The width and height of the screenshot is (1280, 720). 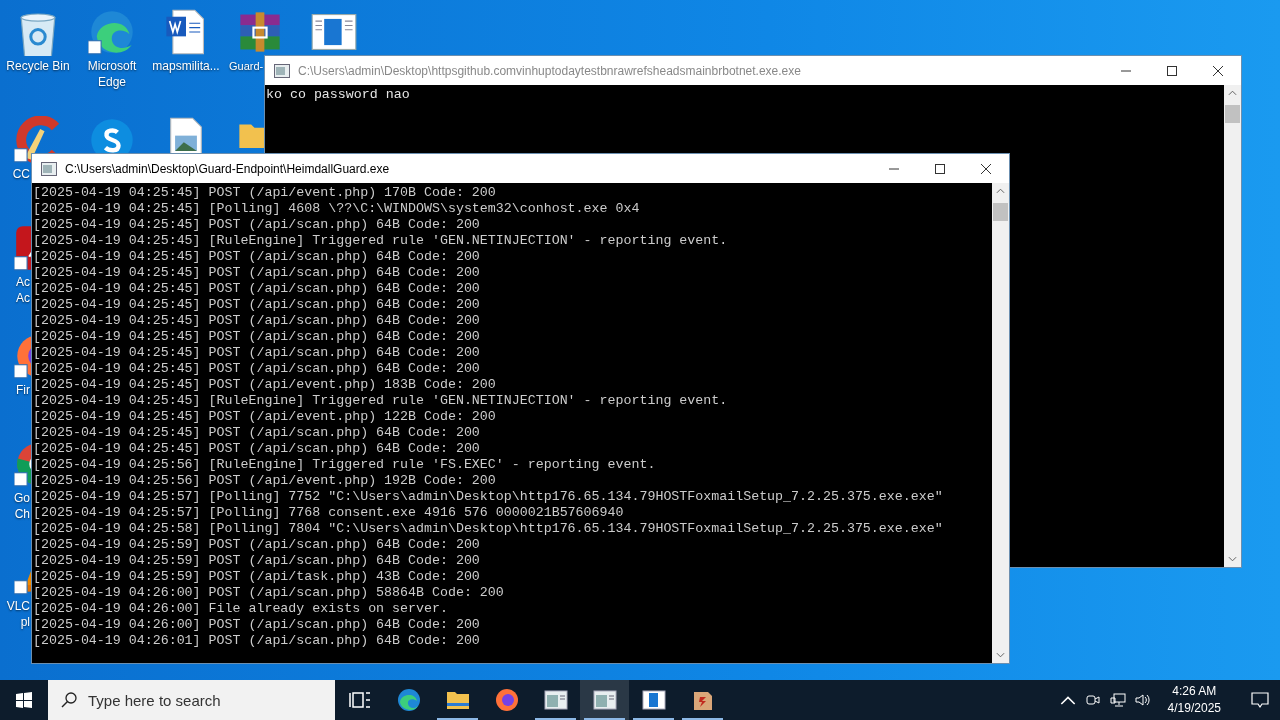 What do you see at coordinates (15, 614) in the screenshot?
I see `desktop-icon-label: VLC pl` at bounding box center [15, 614].